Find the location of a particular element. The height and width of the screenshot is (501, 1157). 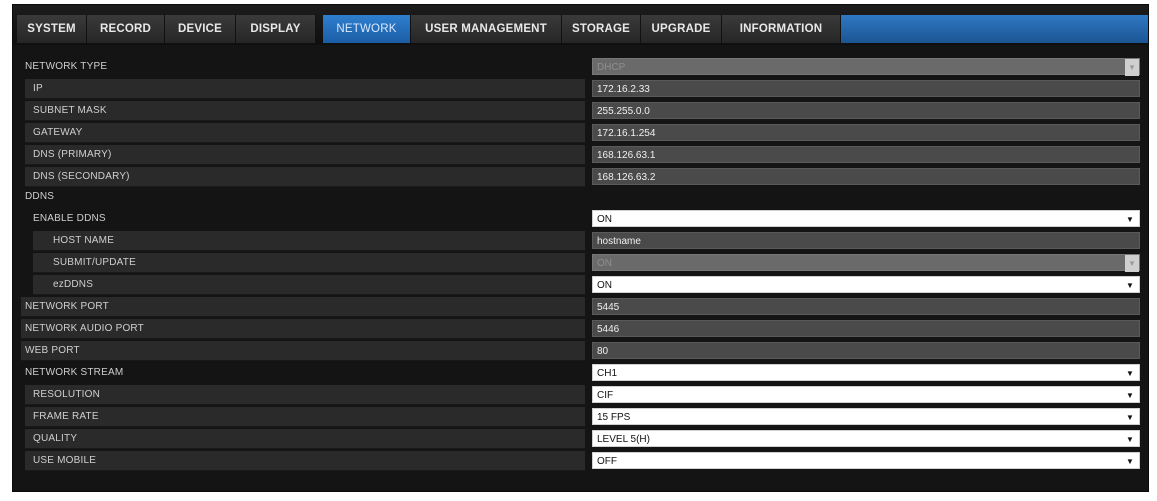

row-use-mobile: USE MOBILE OFF ▼ is located at coordinates (581, 461).